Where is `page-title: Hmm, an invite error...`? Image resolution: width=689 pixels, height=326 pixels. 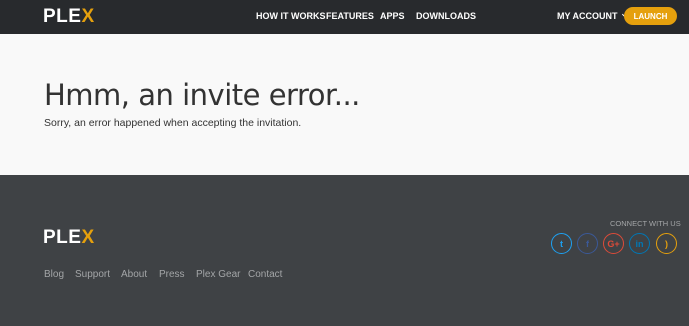 page-title: Hmm, an invite error... is located at coordinates (202, 95).